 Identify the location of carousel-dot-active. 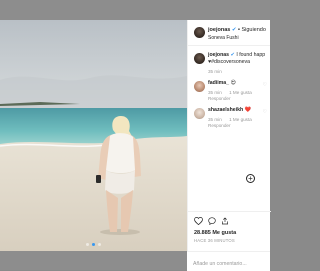
(93, 244).